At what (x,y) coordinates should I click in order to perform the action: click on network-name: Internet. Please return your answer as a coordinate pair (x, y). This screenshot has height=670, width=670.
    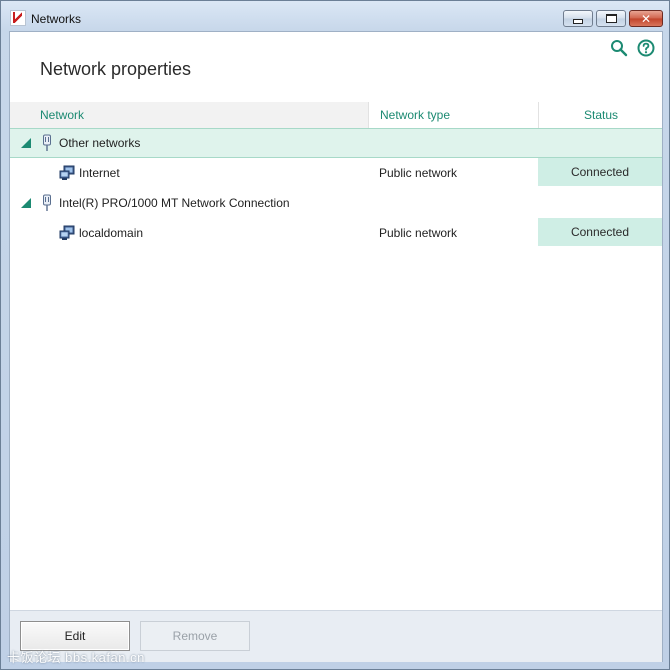
    Looking at the image, I should click on (99, 173).